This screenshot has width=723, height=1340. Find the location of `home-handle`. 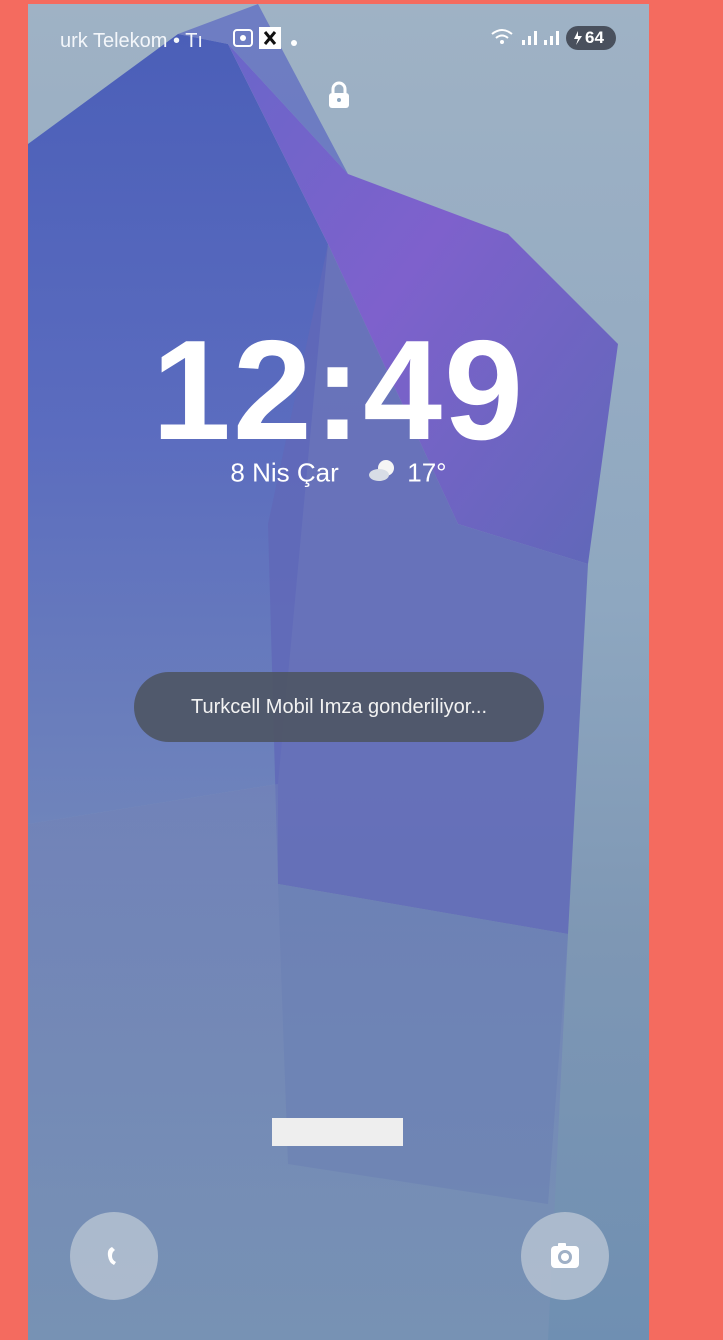

home-handle is located at coordinates (337, 1132).